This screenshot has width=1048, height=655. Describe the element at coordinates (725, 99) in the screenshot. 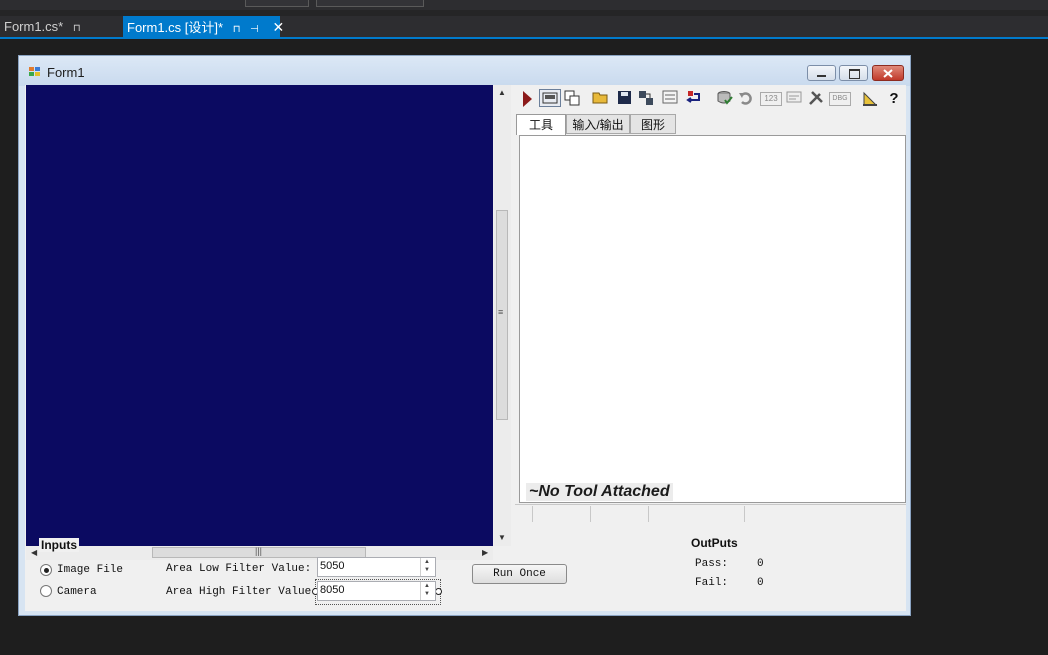

I see `database-icon` at that location.